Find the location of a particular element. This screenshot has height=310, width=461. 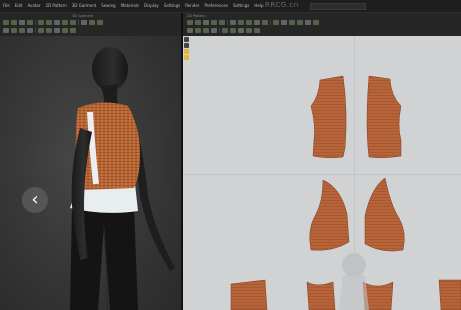

notch-tool-icon is located at coordinates (292, 22).